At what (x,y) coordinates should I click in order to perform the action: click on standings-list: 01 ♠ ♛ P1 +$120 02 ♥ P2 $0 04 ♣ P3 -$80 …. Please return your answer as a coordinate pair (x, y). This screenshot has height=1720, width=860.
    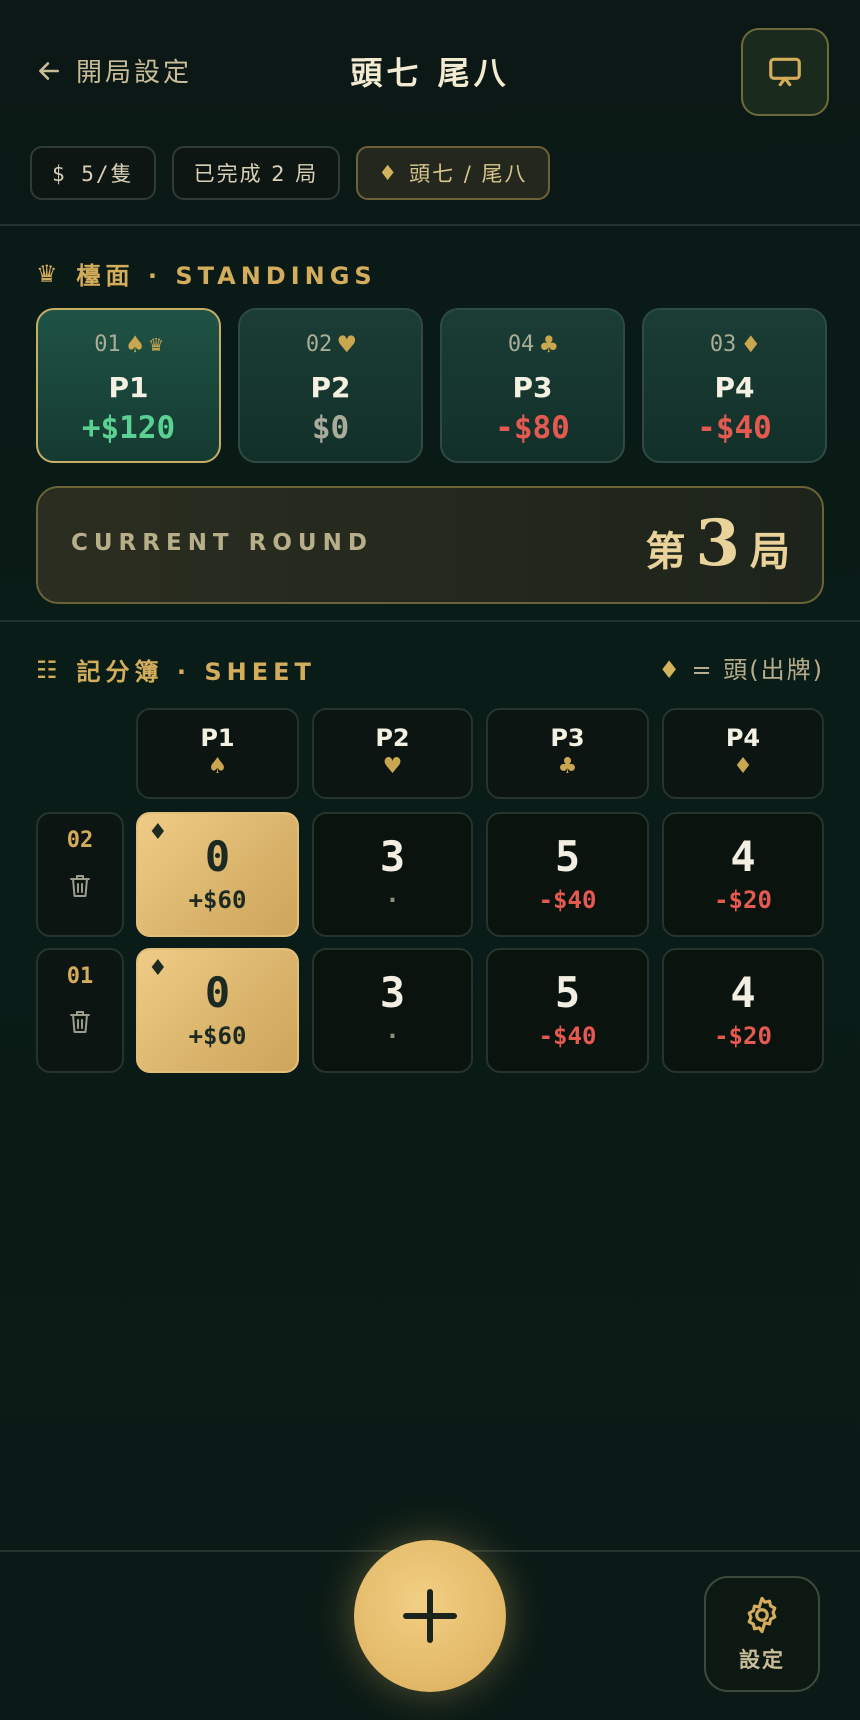
    Looking at the image, I should click on (431, 385).